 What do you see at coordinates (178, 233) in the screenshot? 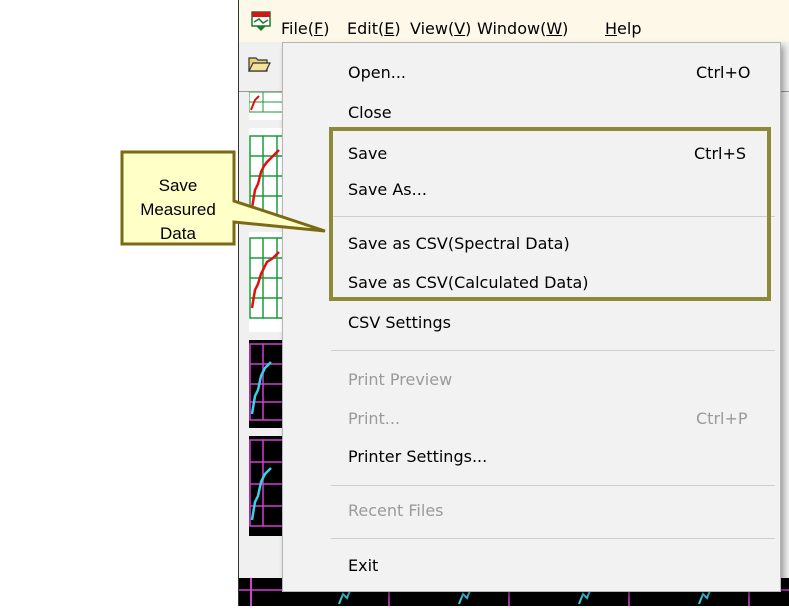
I see `callout-line-2: Data` at bounding box center [178, 233].